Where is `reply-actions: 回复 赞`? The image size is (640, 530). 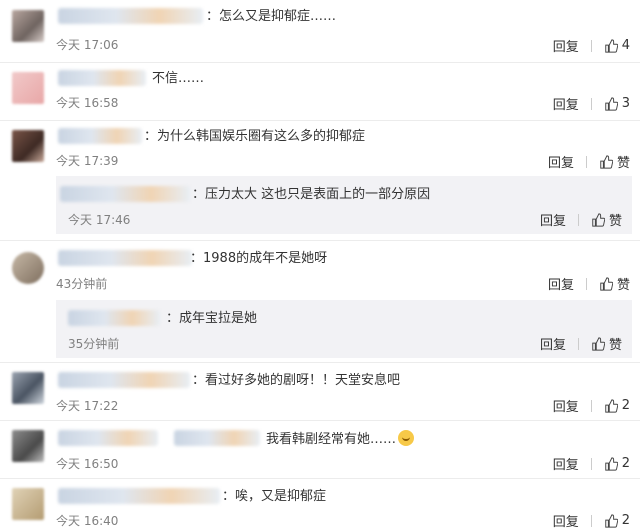 reply-actions: 回复 赞 is located at coordinates (581, 343).